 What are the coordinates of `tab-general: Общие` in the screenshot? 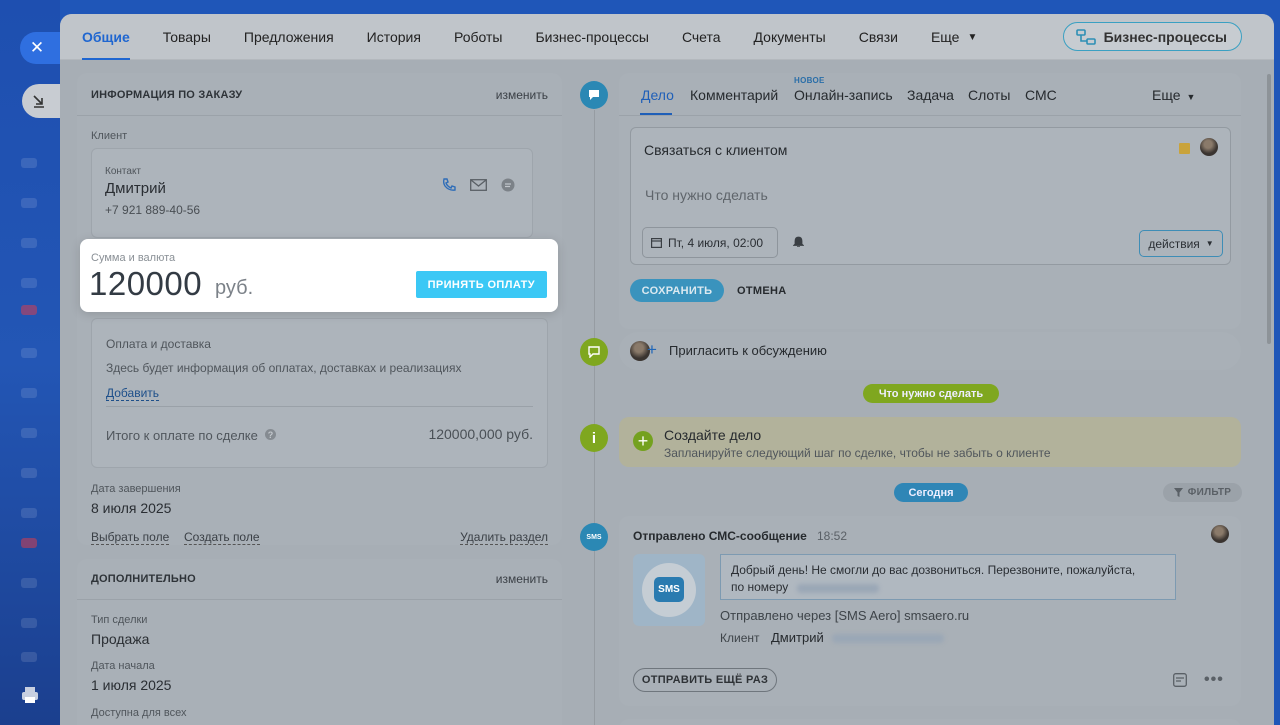 It's located at (106, 37).